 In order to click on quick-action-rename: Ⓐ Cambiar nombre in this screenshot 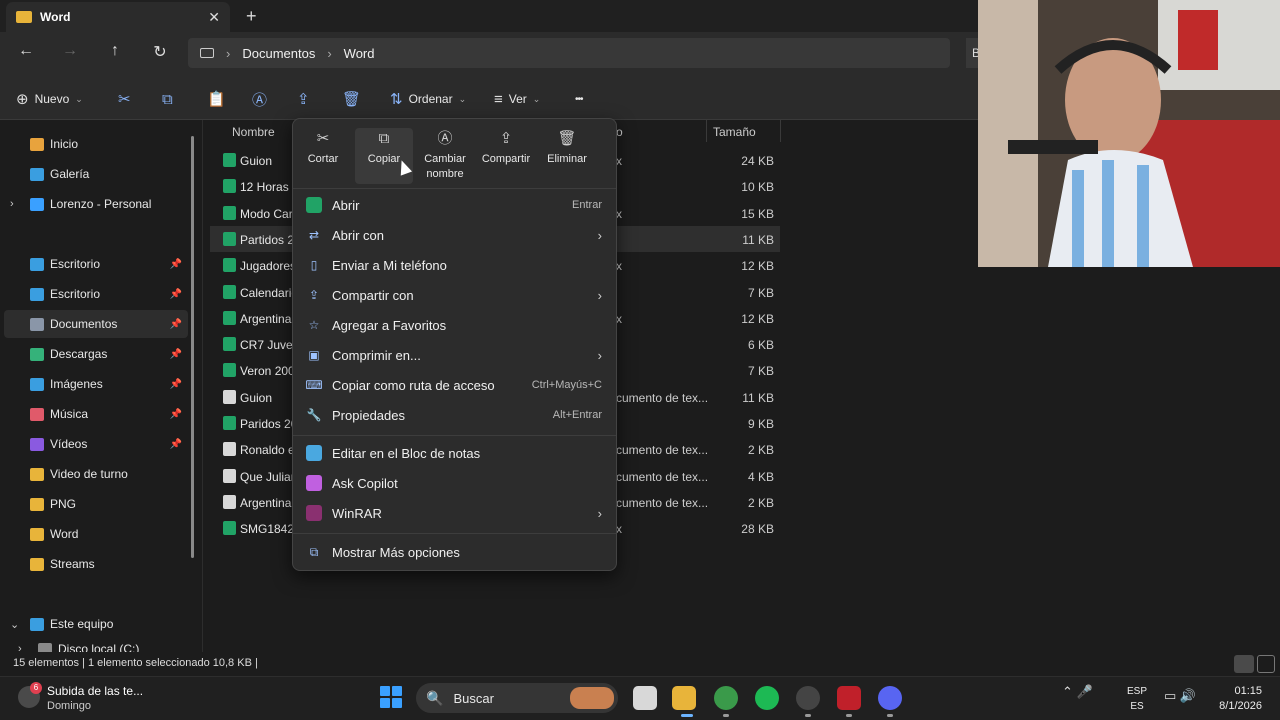, I will do `click(445, 156)`.